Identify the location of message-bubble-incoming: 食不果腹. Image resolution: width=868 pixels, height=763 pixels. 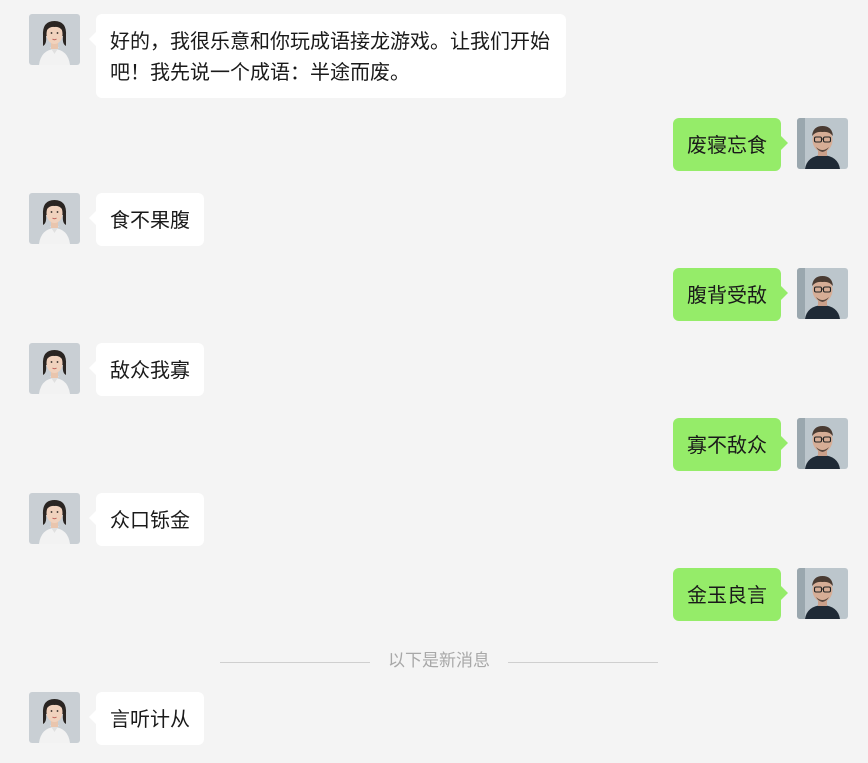
(146, 219).